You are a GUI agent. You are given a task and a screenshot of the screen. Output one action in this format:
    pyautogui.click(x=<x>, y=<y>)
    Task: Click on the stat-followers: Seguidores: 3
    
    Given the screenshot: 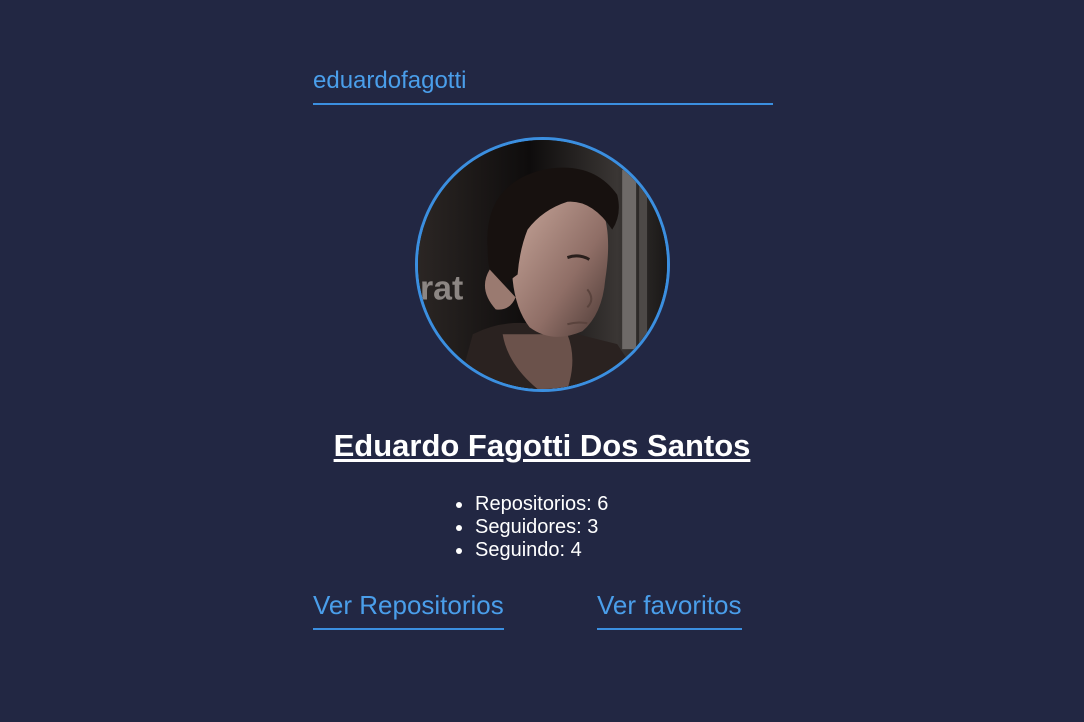 What is the action you would take?
    pyautogui.click(x=531, y=527)
    